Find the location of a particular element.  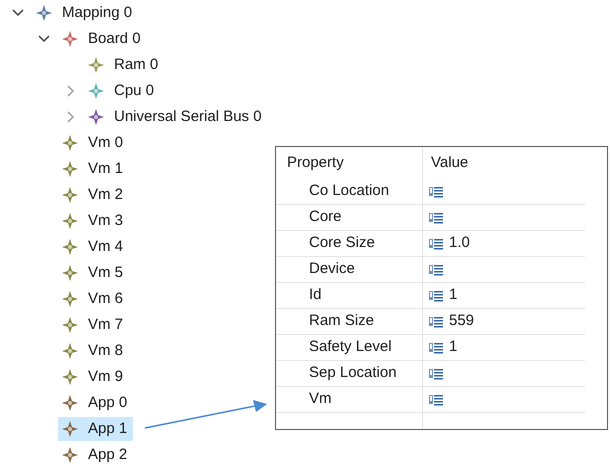

column-header: Value is located at coordinates (449, 162).